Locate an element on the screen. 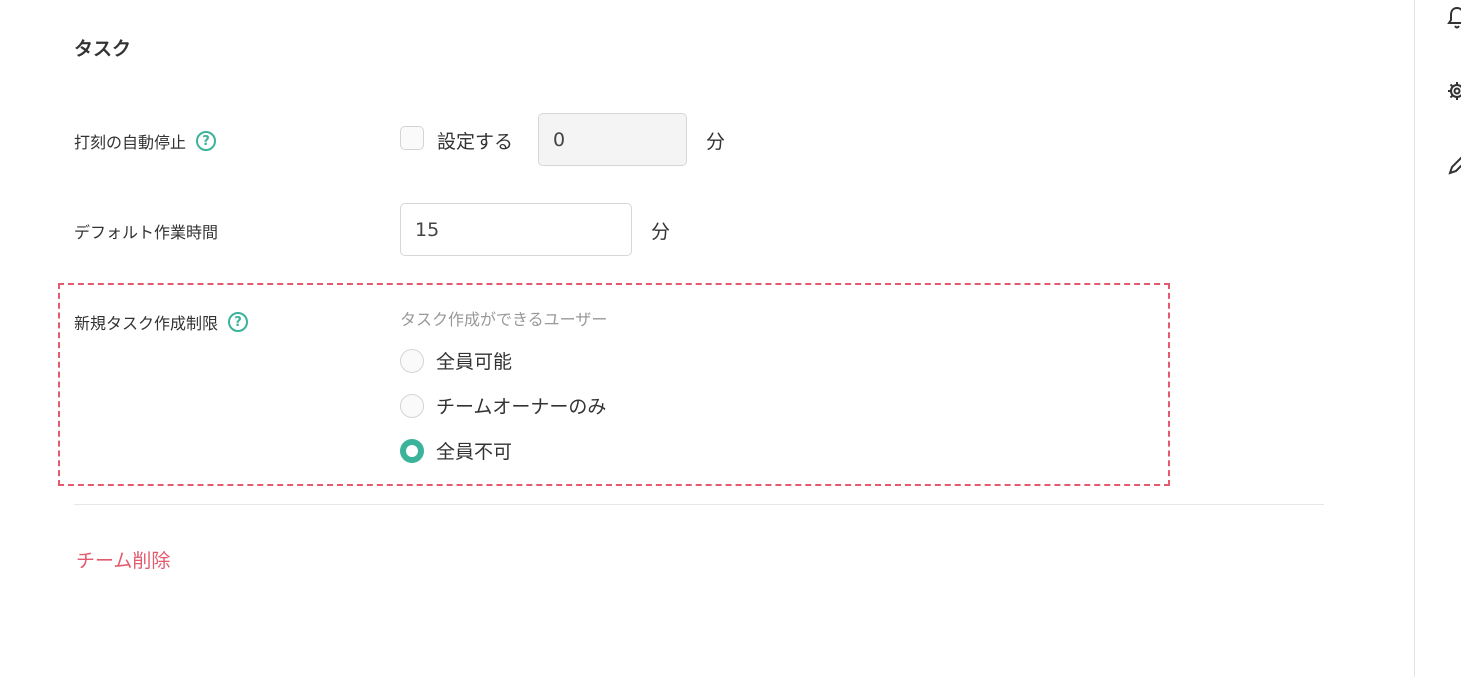 This screenshot has height=677, width=1461. radio-label: チームオーナーのみ is located at coordinates (521, 407).